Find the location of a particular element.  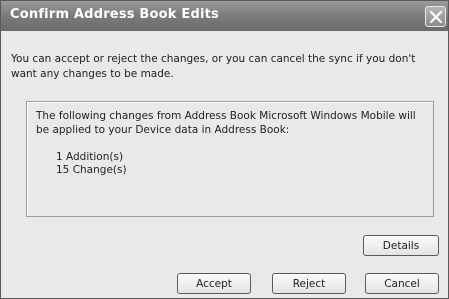

reject-button: Reject is located at coordinates (309, 283).